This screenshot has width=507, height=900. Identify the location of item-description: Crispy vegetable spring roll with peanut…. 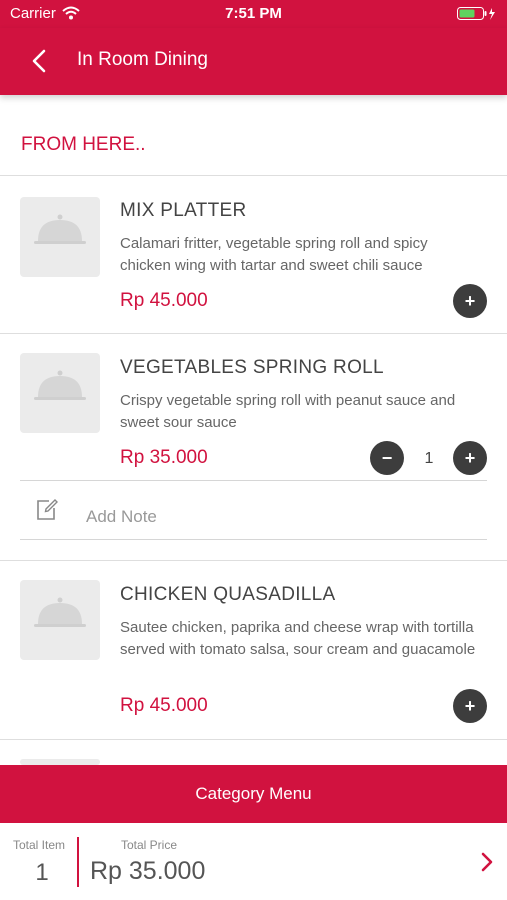
(288, 411).